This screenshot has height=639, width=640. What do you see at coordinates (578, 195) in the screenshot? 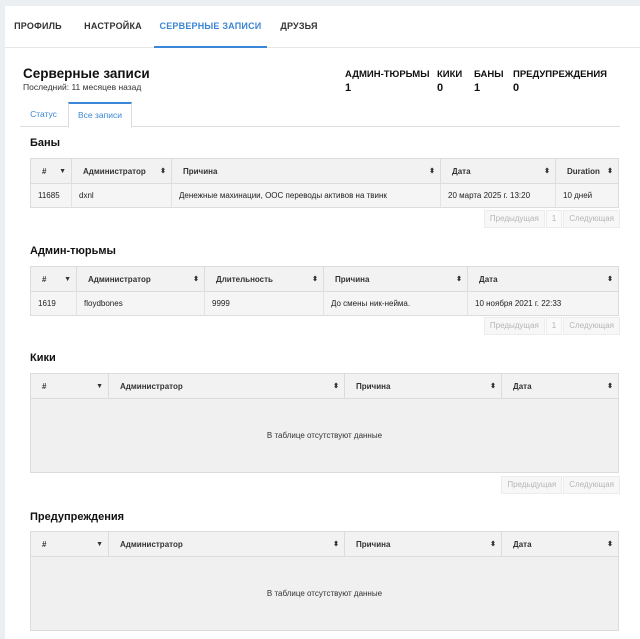
I see `table-cell: 10 дней` at bounding box center [578, 195].